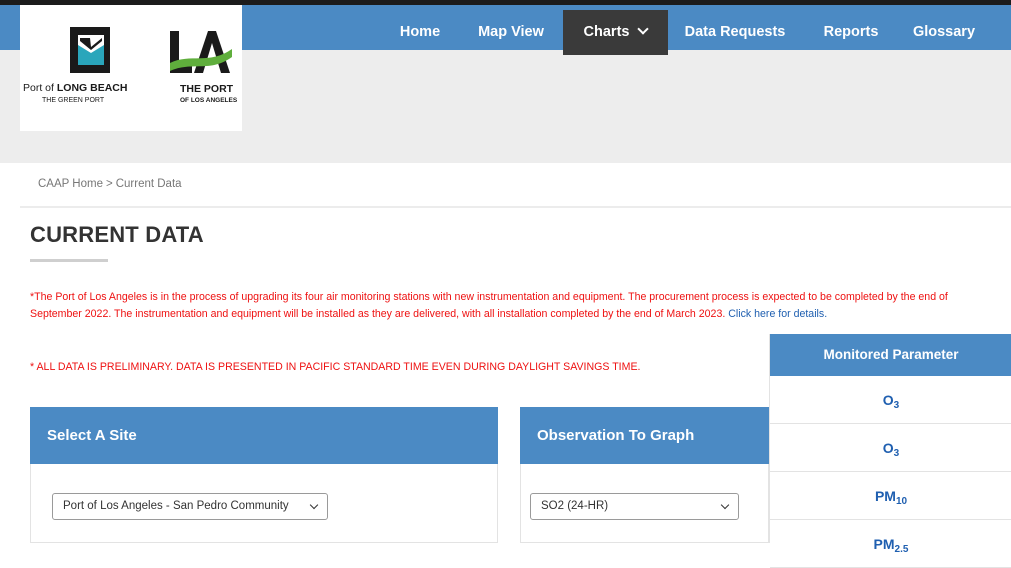 This screenshot has height=568, width=1011. I want to click on site-panel-header: Select A Site, so click(264, 435).